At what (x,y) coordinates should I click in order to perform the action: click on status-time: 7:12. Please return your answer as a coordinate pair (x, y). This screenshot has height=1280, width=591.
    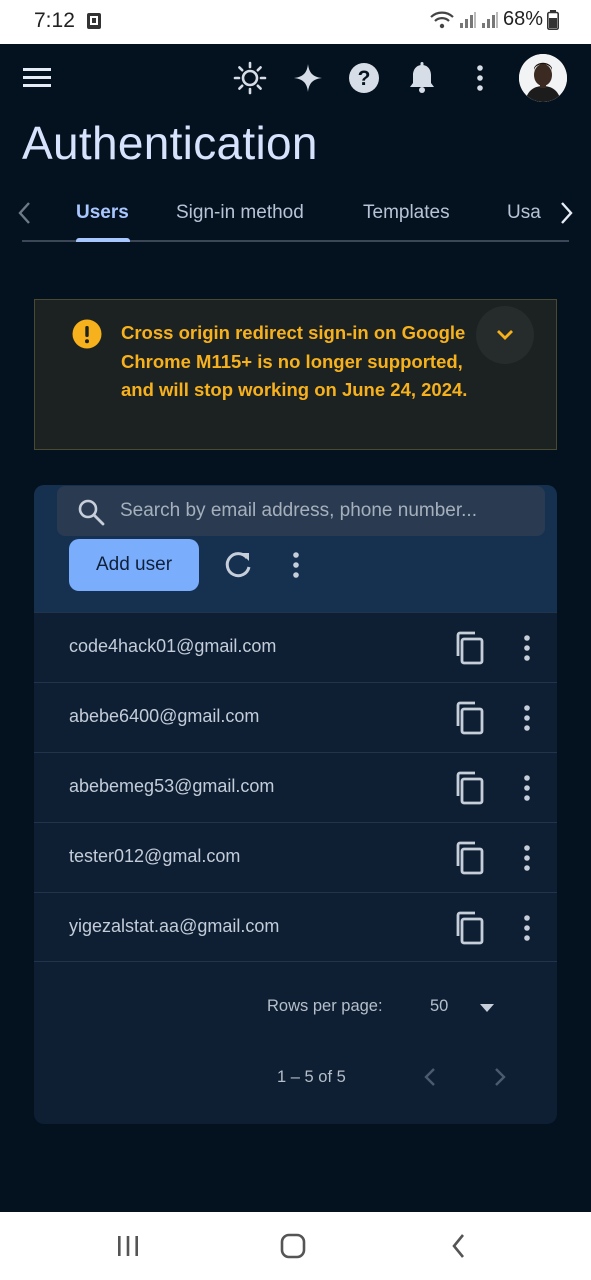
    Looking at the image, I should click on (54, 20).